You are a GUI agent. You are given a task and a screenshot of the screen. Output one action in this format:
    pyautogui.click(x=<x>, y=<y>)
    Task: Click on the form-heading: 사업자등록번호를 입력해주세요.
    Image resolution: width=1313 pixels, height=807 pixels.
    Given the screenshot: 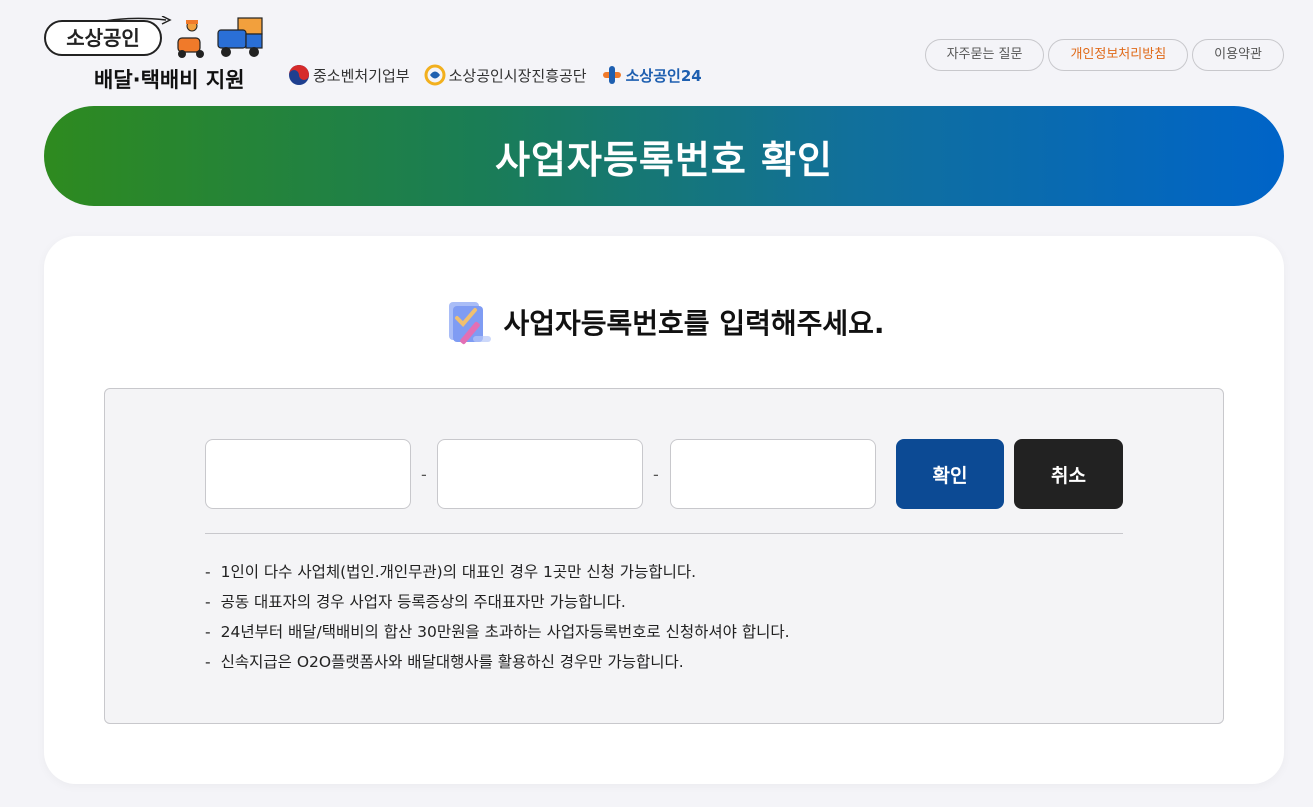 What is the action you would take?
    pyautogui.click(x=664, y=322)
    